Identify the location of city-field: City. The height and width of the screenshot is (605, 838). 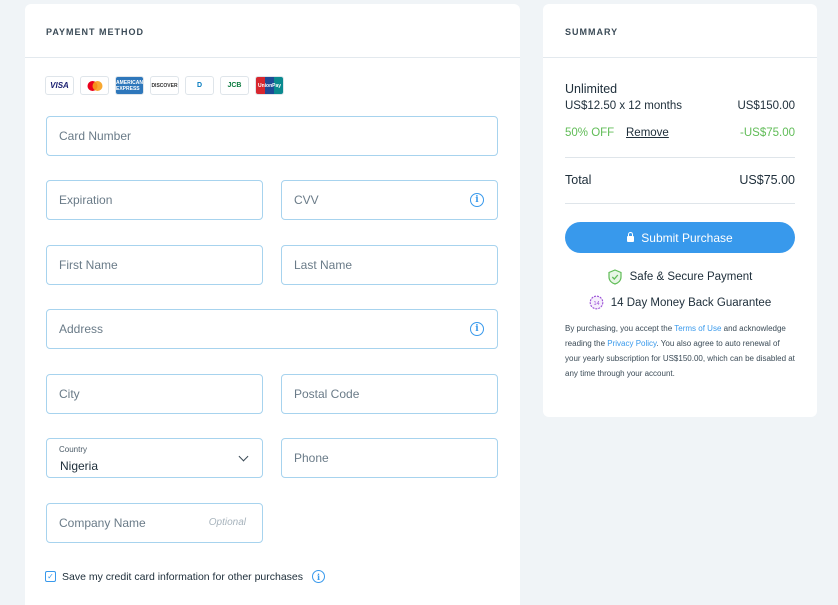
(154, 394).